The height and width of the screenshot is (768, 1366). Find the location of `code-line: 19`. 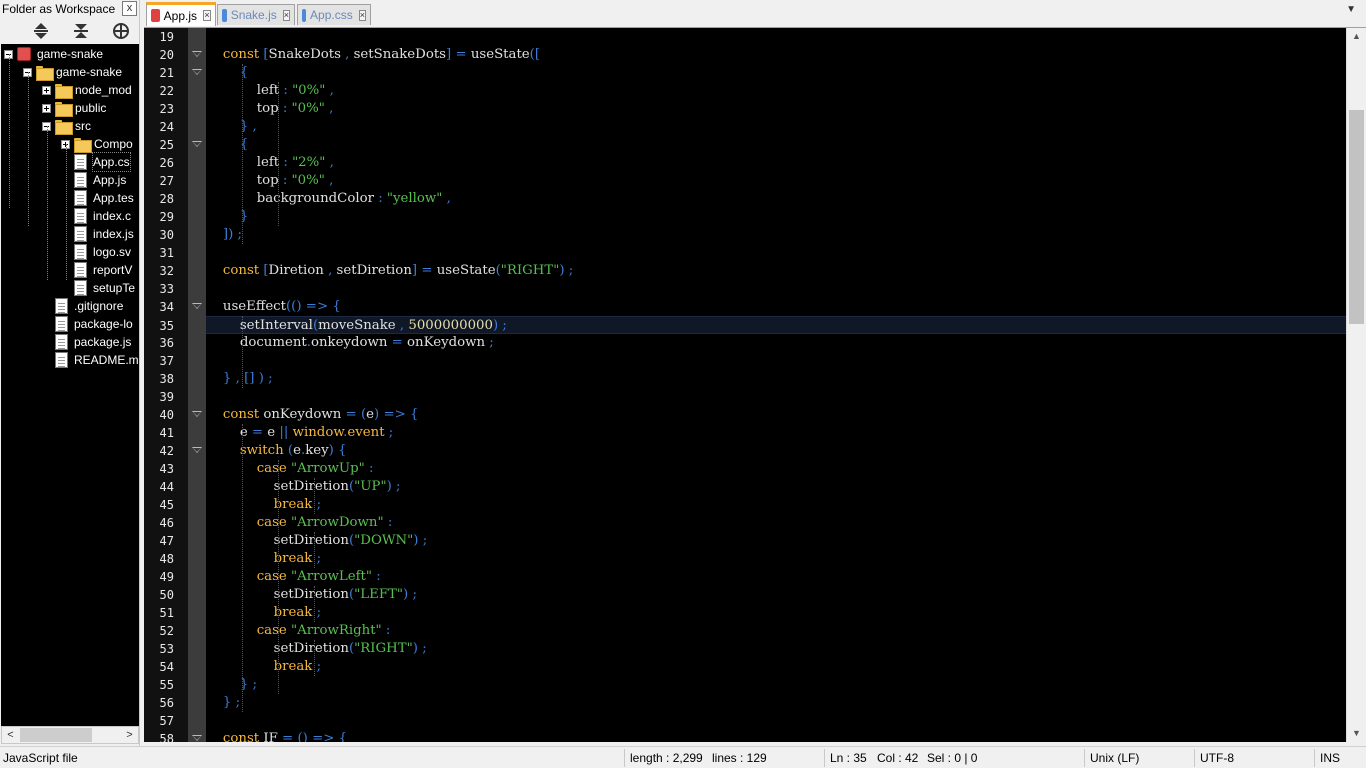

code-line: 19 is located at coordinates (753, 37).